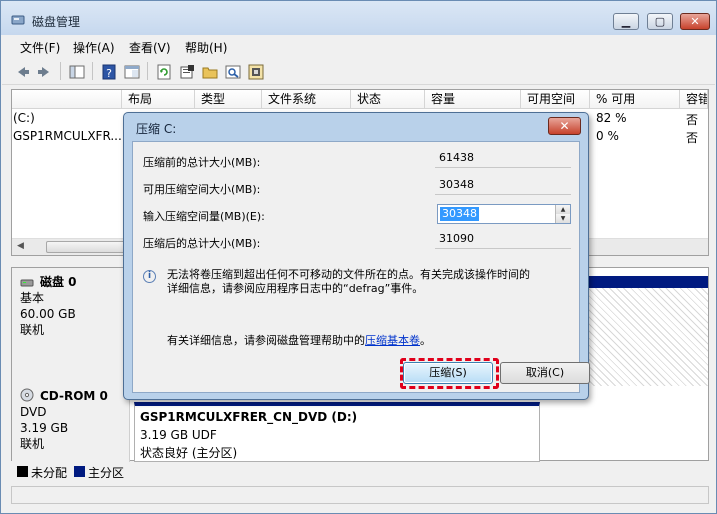  What do you see at coordinates (360, 495) in the screenshot?
I see `status-bar` at bounding box center [360, 495].